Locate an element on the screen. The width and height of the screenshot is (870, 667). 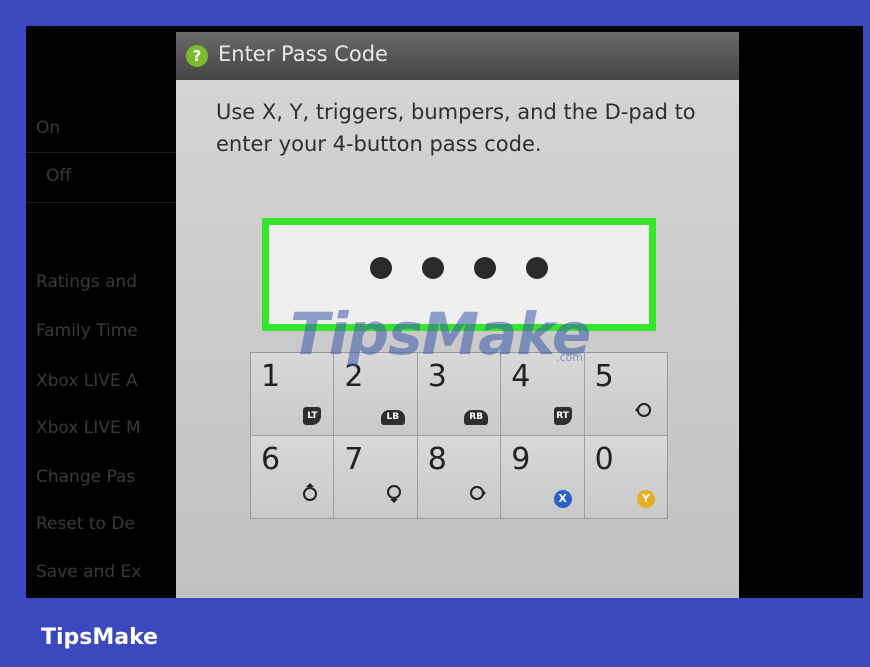
background-menu-item: Save and Ex is located at coordinates (89, 572).